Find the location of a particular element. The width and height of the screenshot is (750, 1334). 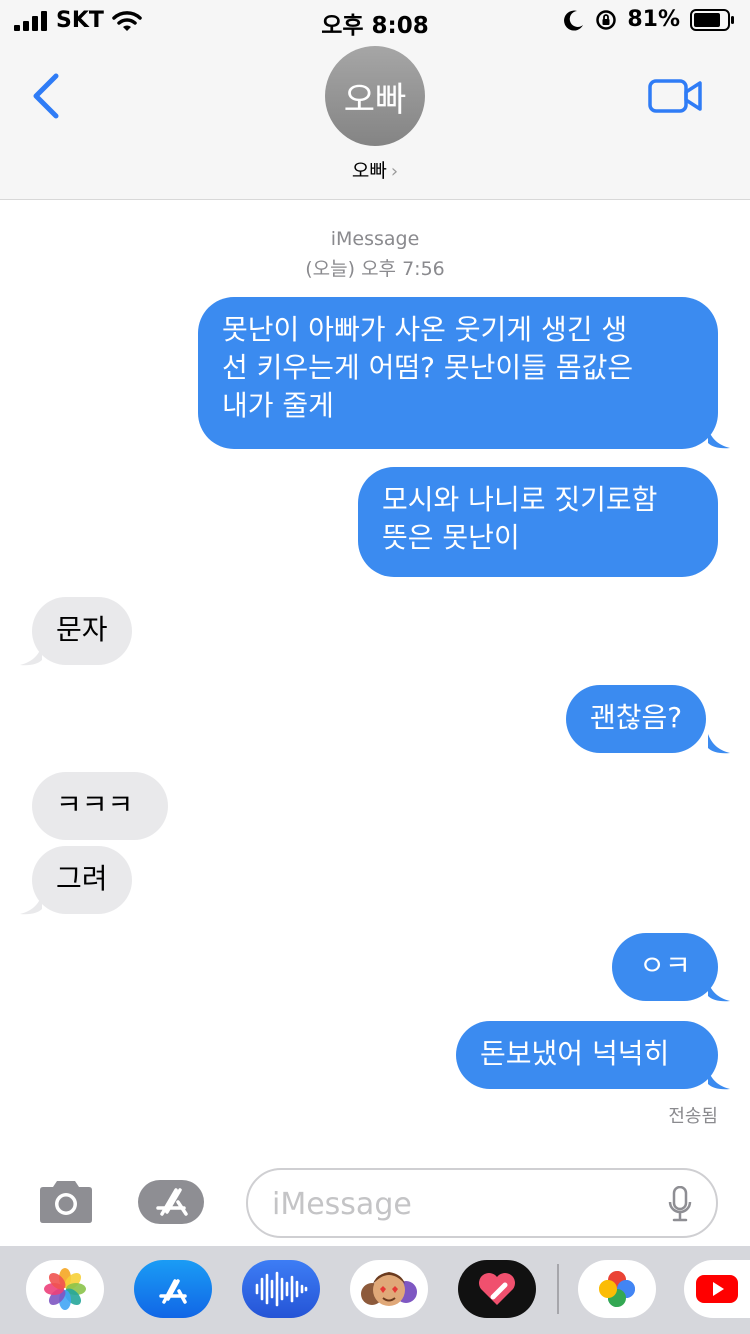

message-line: ㅋㅋㅋ is located at coordinates (95, 804).